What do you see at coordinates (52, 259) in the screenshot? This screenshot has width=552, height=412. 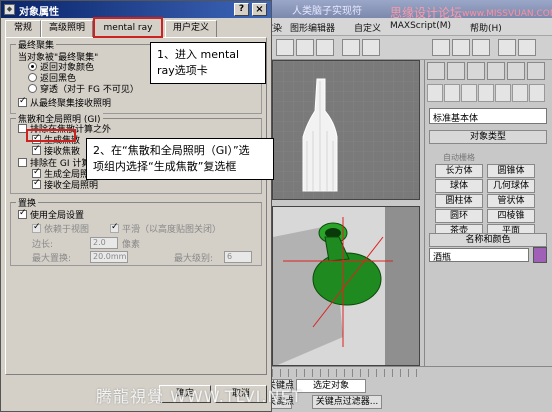 I see `max-displace-label: 最大置换:` at bounding box center [52, 259].